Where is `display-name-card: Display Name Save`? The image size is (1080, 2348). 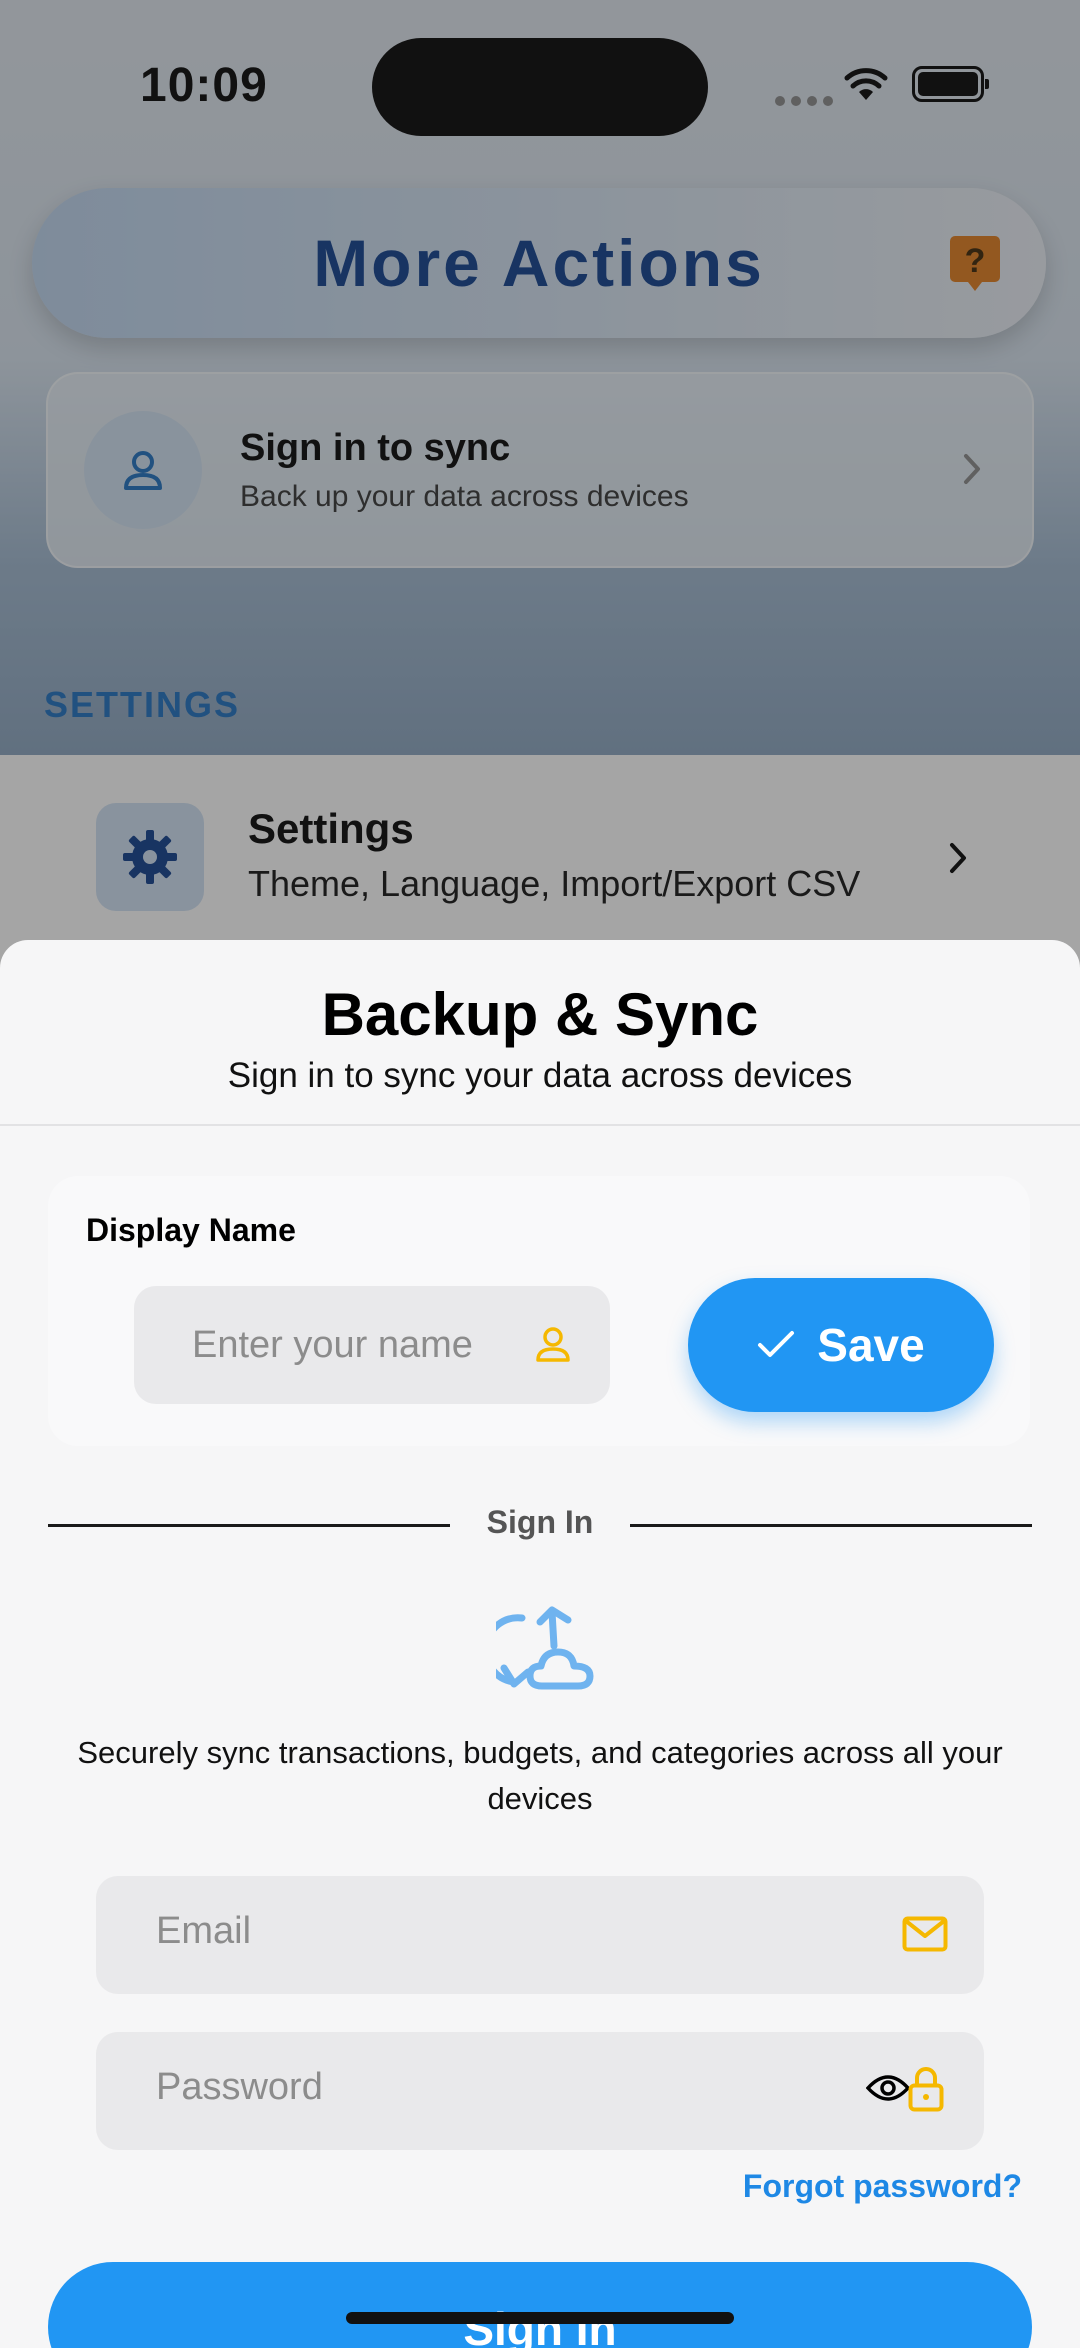
display-name-card: Display Name Save is located at coordinates (539, 1311).